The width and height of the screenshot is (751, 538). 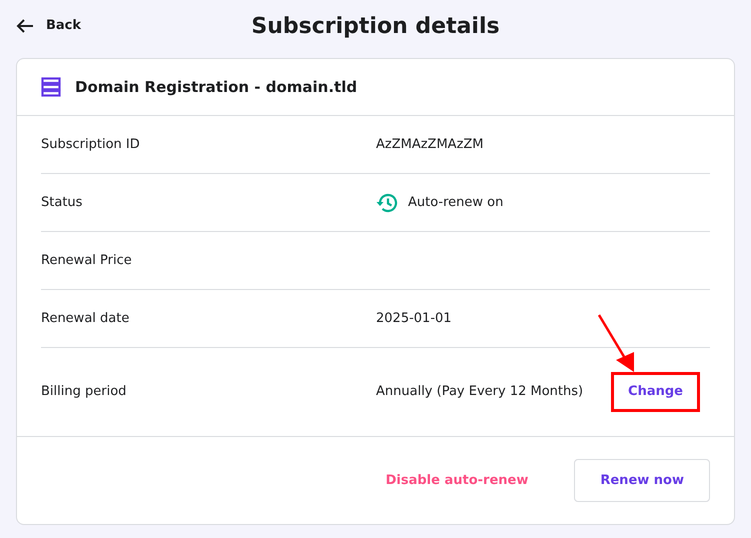 I want to click on field-label: Status, so click(x=62, y=203).